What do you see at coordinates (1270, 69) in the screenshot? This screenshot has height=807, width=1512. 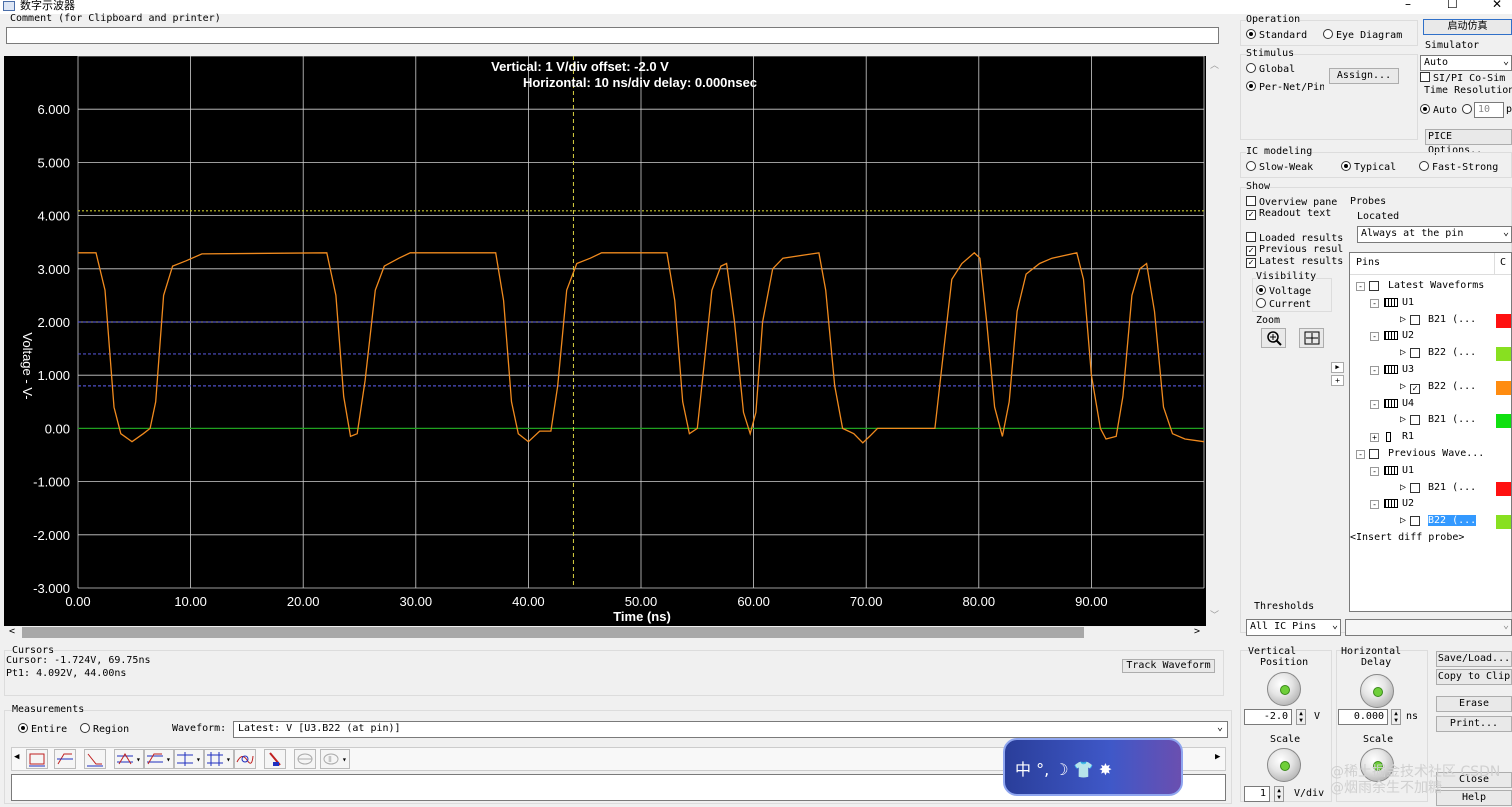 I see `global-radio: Global` at bounding box center [1270, 69].